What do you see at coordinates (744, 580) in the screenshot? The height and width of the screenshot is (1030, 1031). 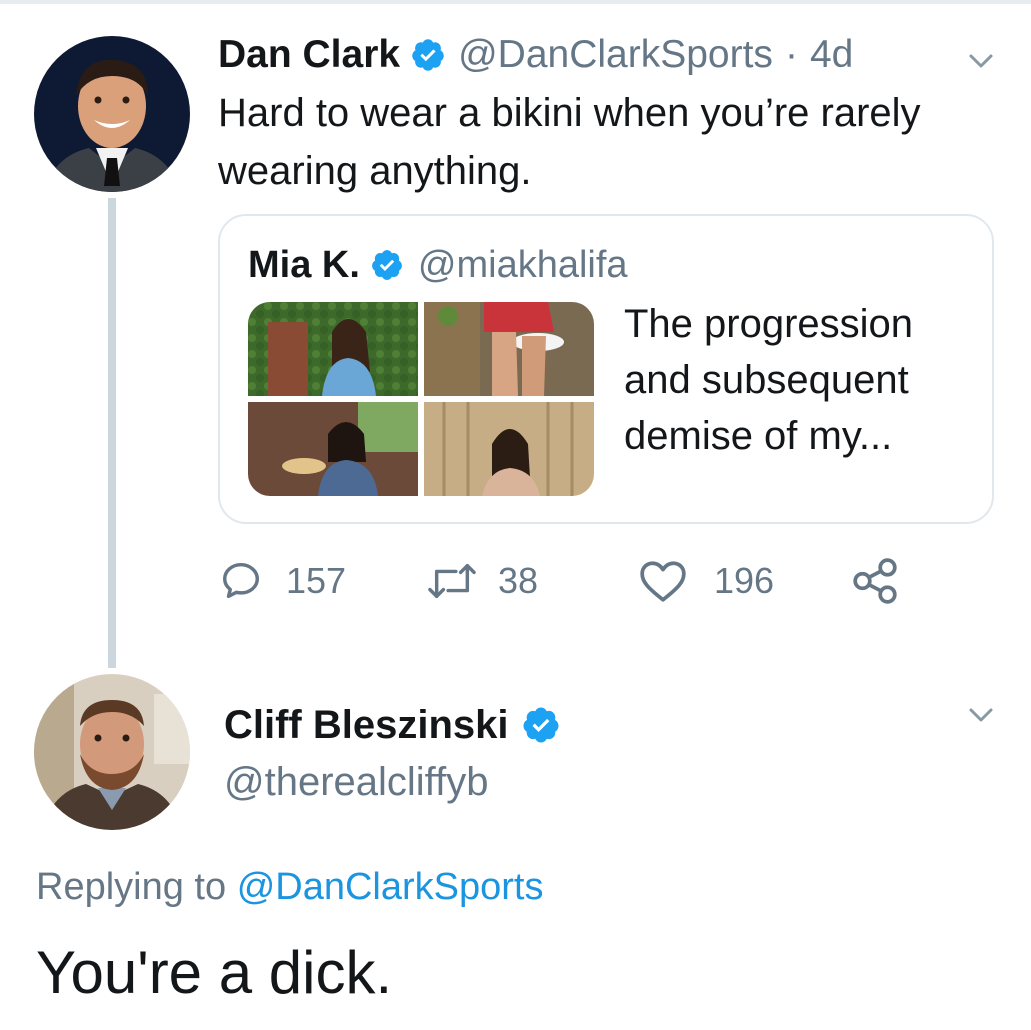 I see `like-count: 196` at bounding box center [744, 580].